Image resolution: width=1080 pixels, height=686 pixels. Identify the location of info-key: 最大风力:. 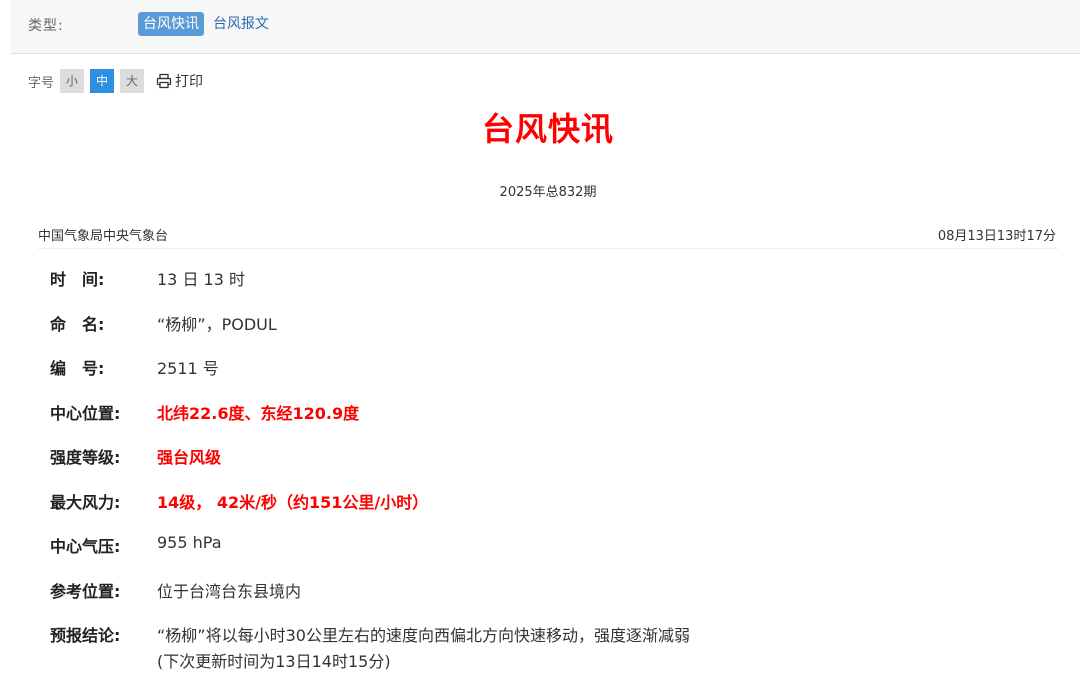
(85, 502).